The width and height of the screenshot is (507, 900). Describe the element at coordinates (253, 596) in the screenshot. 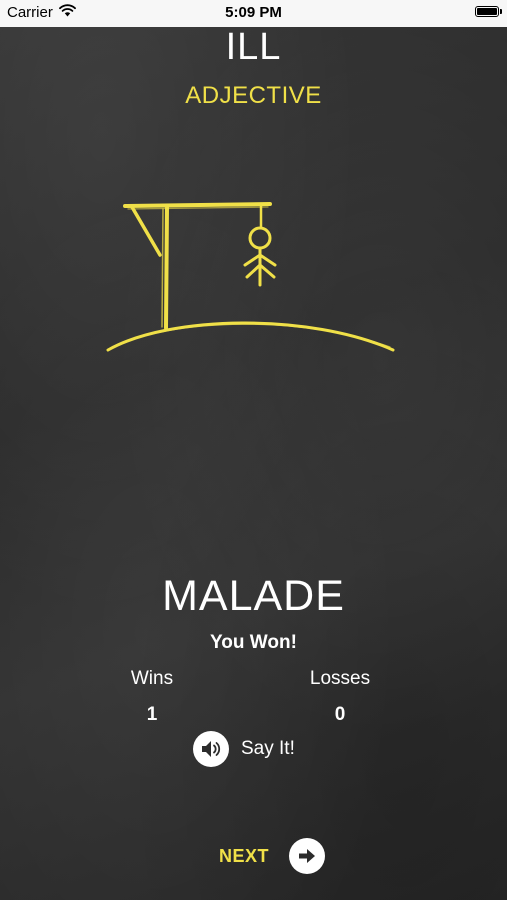

I see `translated-answer: MALADE` at that location.